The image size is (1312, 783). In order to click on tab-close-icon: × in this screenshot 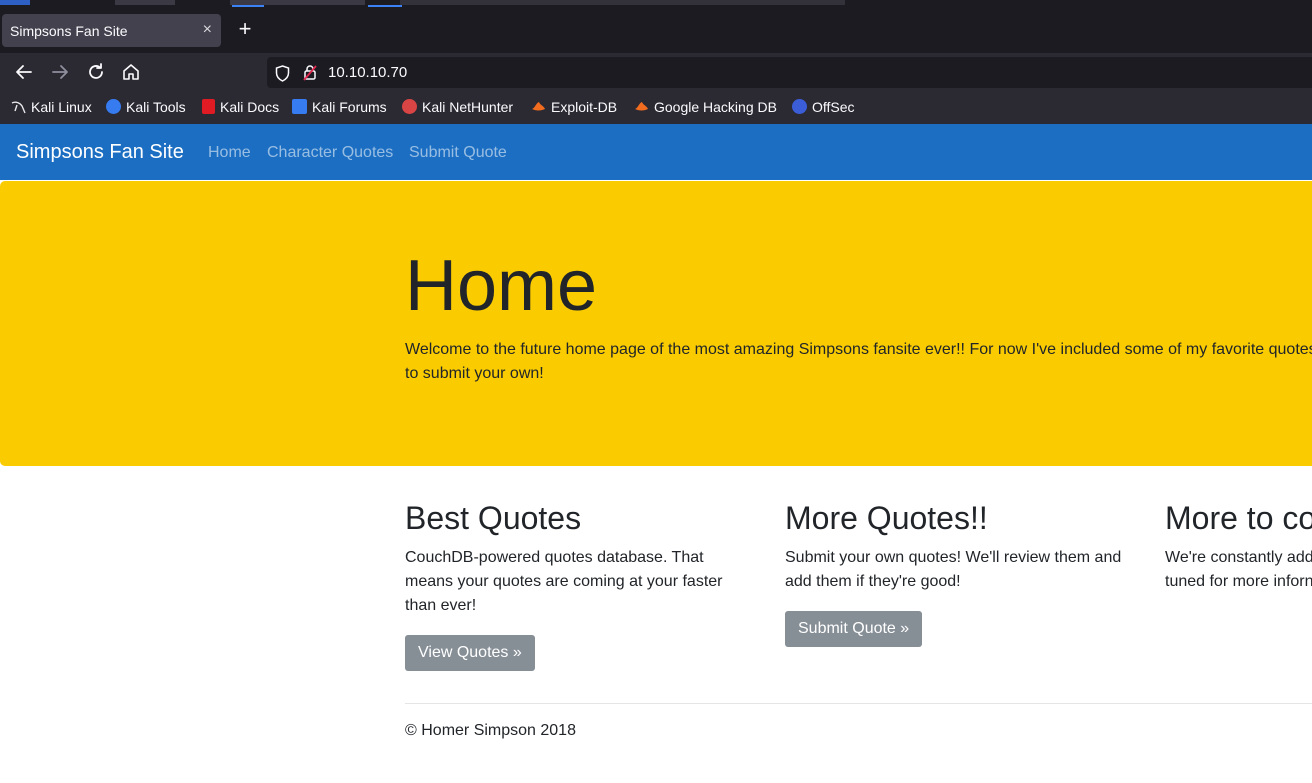, I will do `click(207, 30)`.